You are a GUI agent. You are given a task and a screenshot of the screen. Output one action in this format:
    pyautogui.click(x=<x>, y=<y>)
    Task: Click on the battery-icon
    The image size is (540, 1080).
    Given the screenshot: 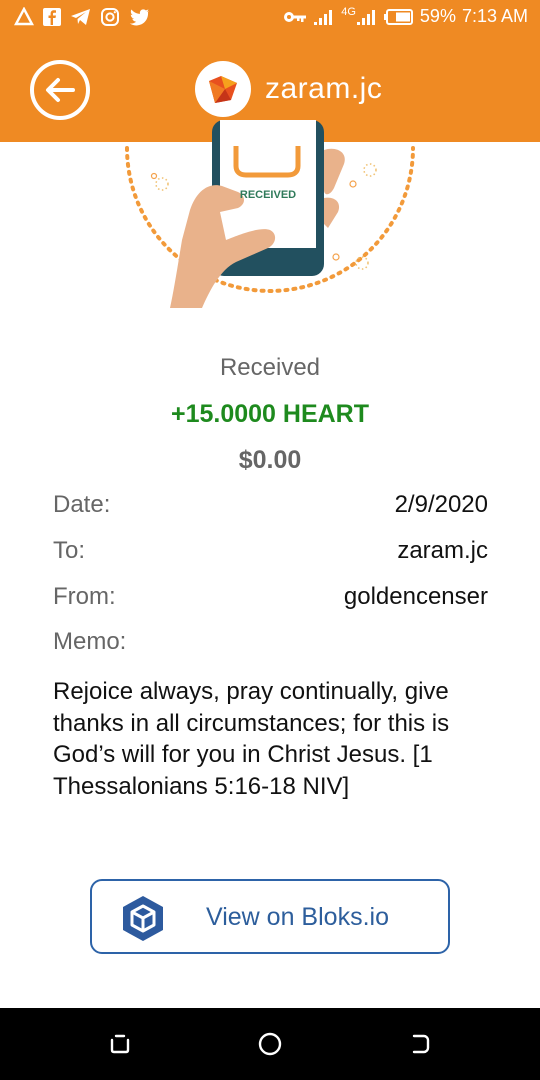 What is the action you would take?
    pyautogui.click(x=398, y=16)
    